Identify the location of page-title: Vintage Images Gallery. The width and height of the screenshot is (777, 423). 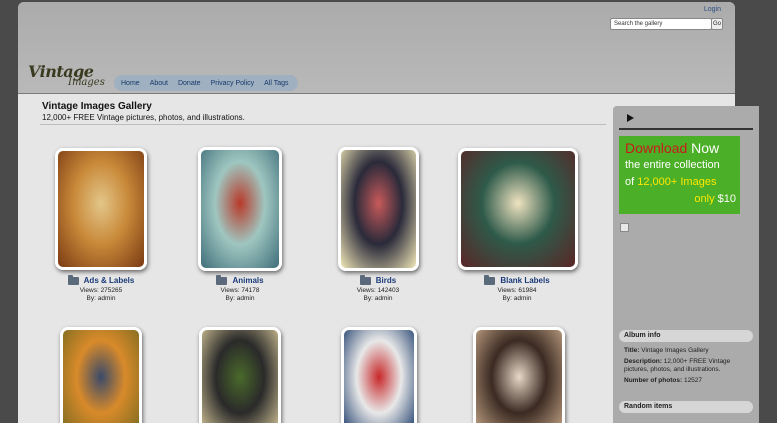
(97, 106).